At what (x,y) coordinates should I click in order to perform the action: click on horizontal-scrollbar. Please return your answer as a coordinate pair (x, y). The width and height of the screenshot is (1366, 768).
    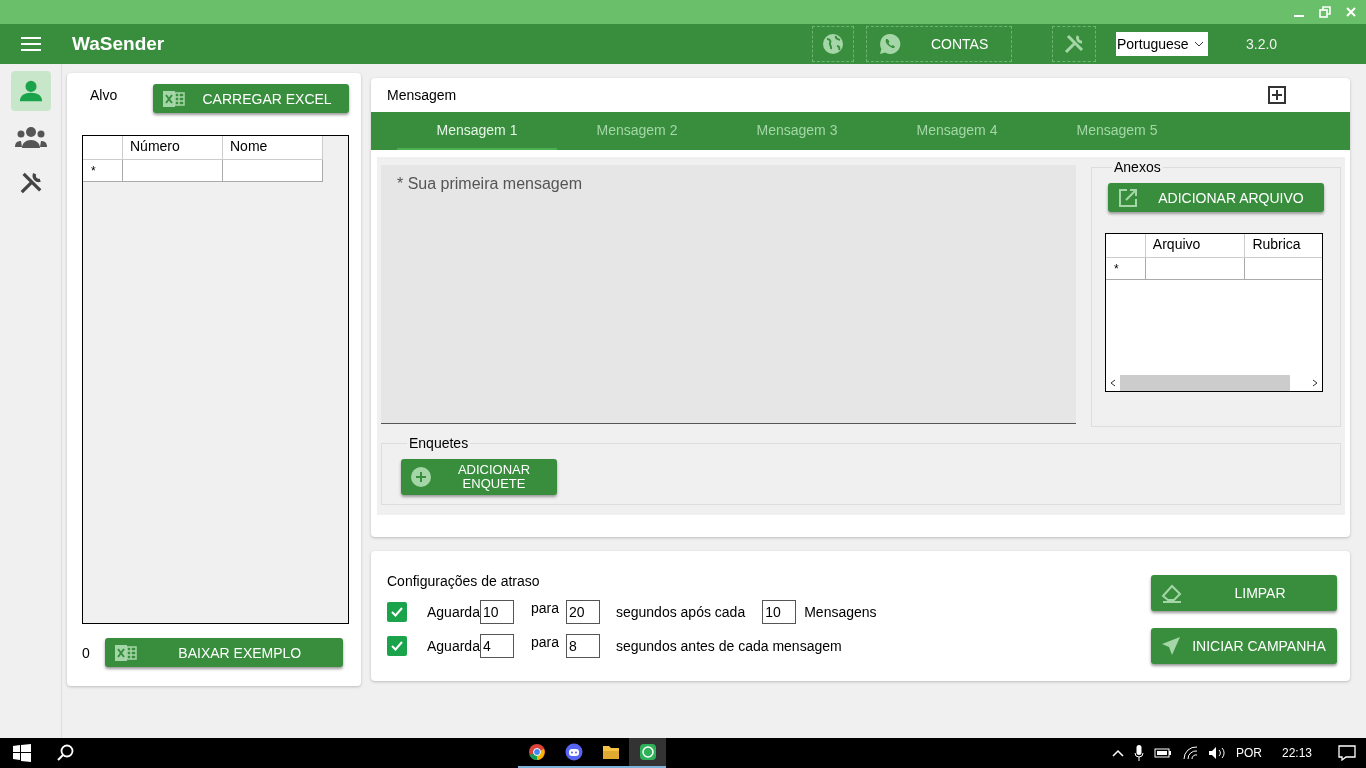
    Looking at the image, I should click on (1214, 383).